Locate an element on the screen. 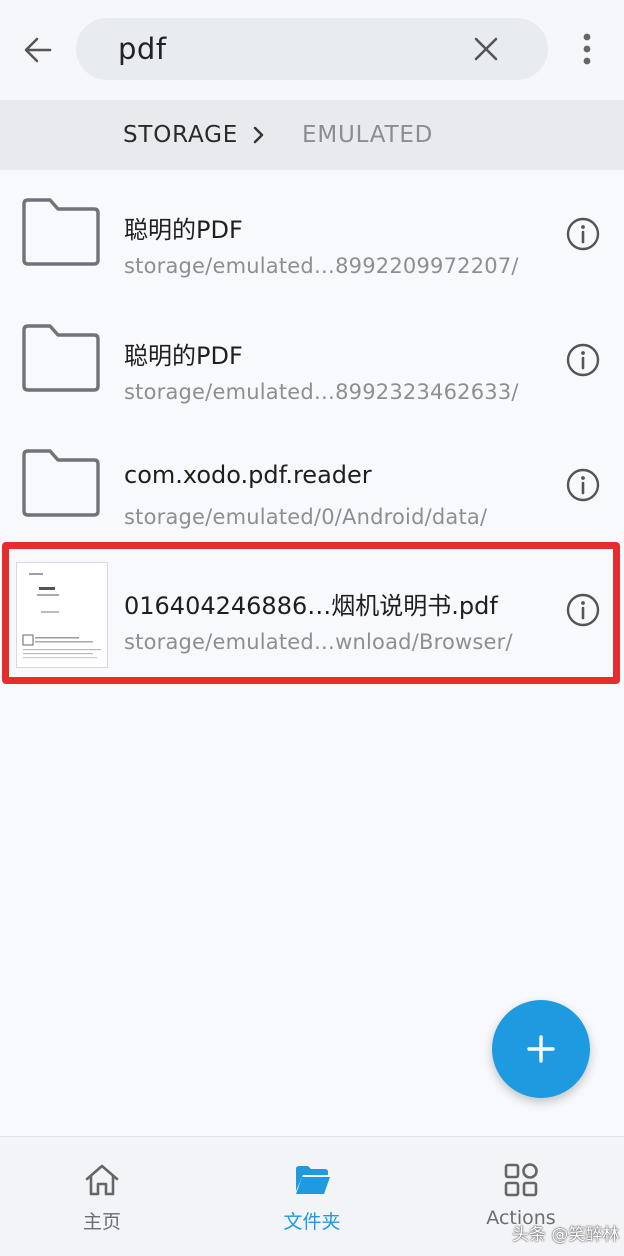 This screenshot has height=1256, width=624. search-input: pdf is located at coordinates (312, 49).